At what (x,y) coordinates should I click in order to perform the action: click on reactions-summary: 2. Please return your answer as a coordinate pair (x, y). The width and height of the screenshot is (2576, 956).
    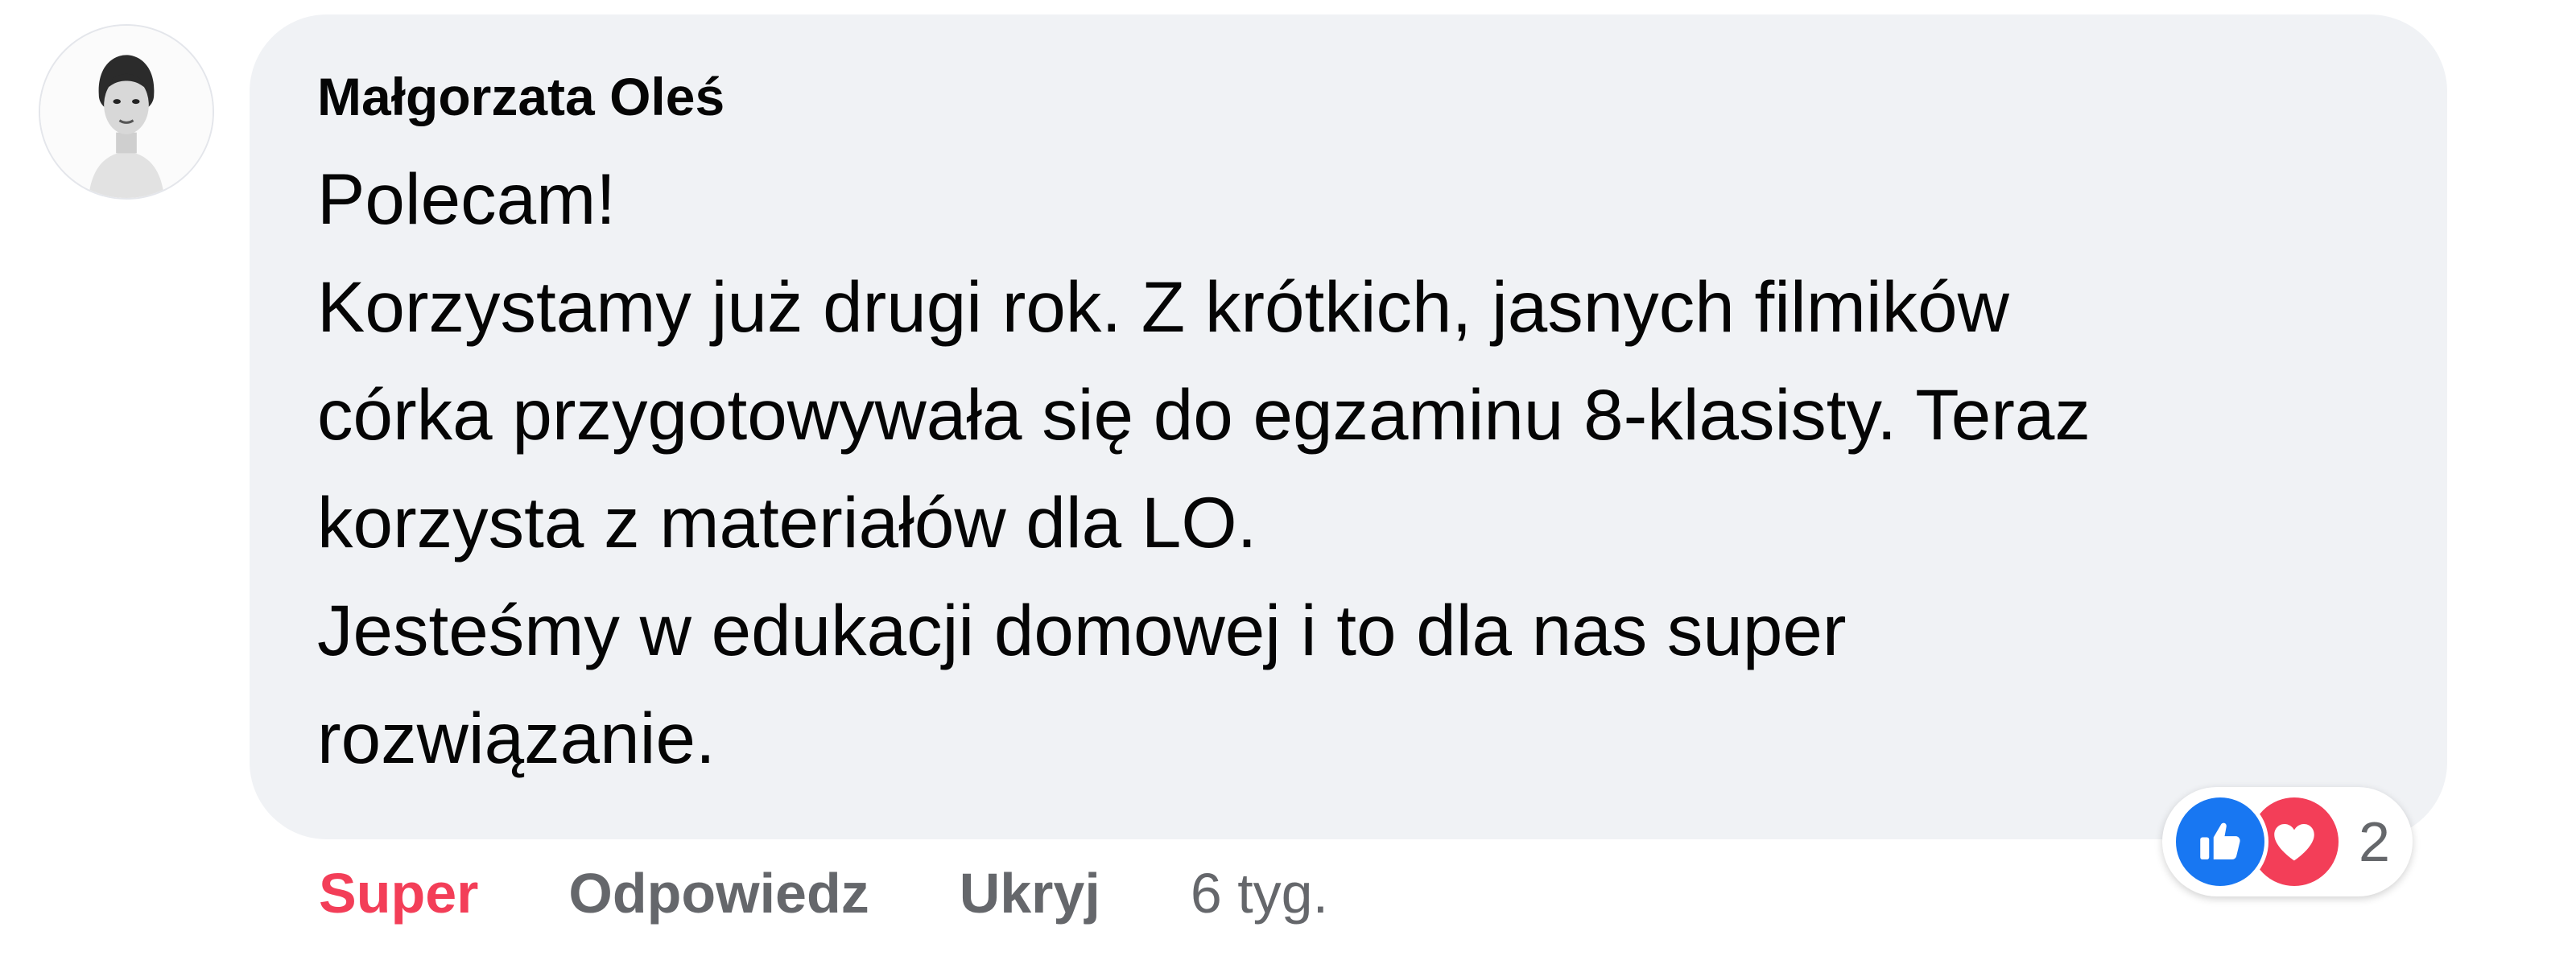
    Looking at the image, I should click on (2287, 841).